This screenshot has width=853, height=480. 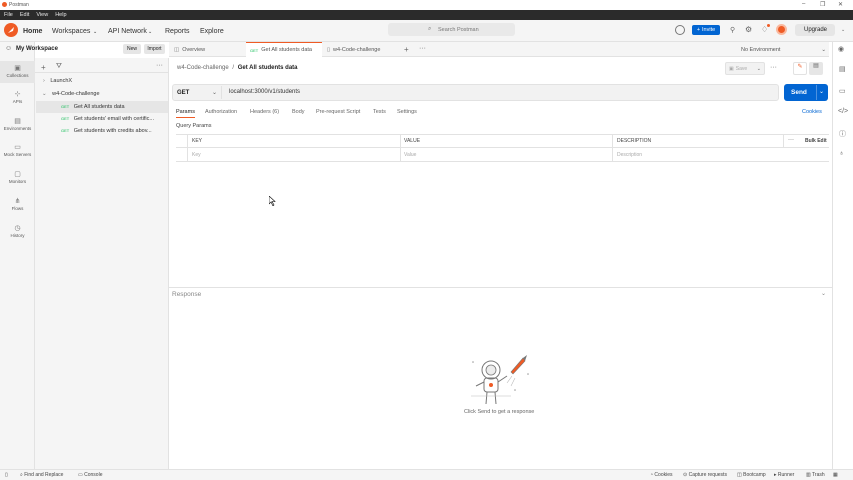 What do you see at coordinates (194, 126) in the screenshot?
I see `query-params-label: Query Params` at bounding box center [194, 126].